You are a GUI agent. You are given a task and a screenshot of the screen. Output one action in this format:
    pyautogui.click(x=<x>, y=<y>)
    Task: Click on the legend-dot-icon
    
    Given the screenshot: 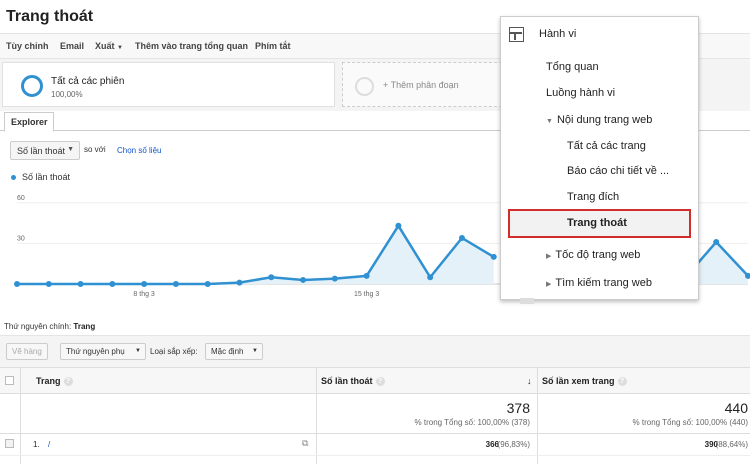 What is the action you would take?
    pyautogui.click(x=13, y=177)
    